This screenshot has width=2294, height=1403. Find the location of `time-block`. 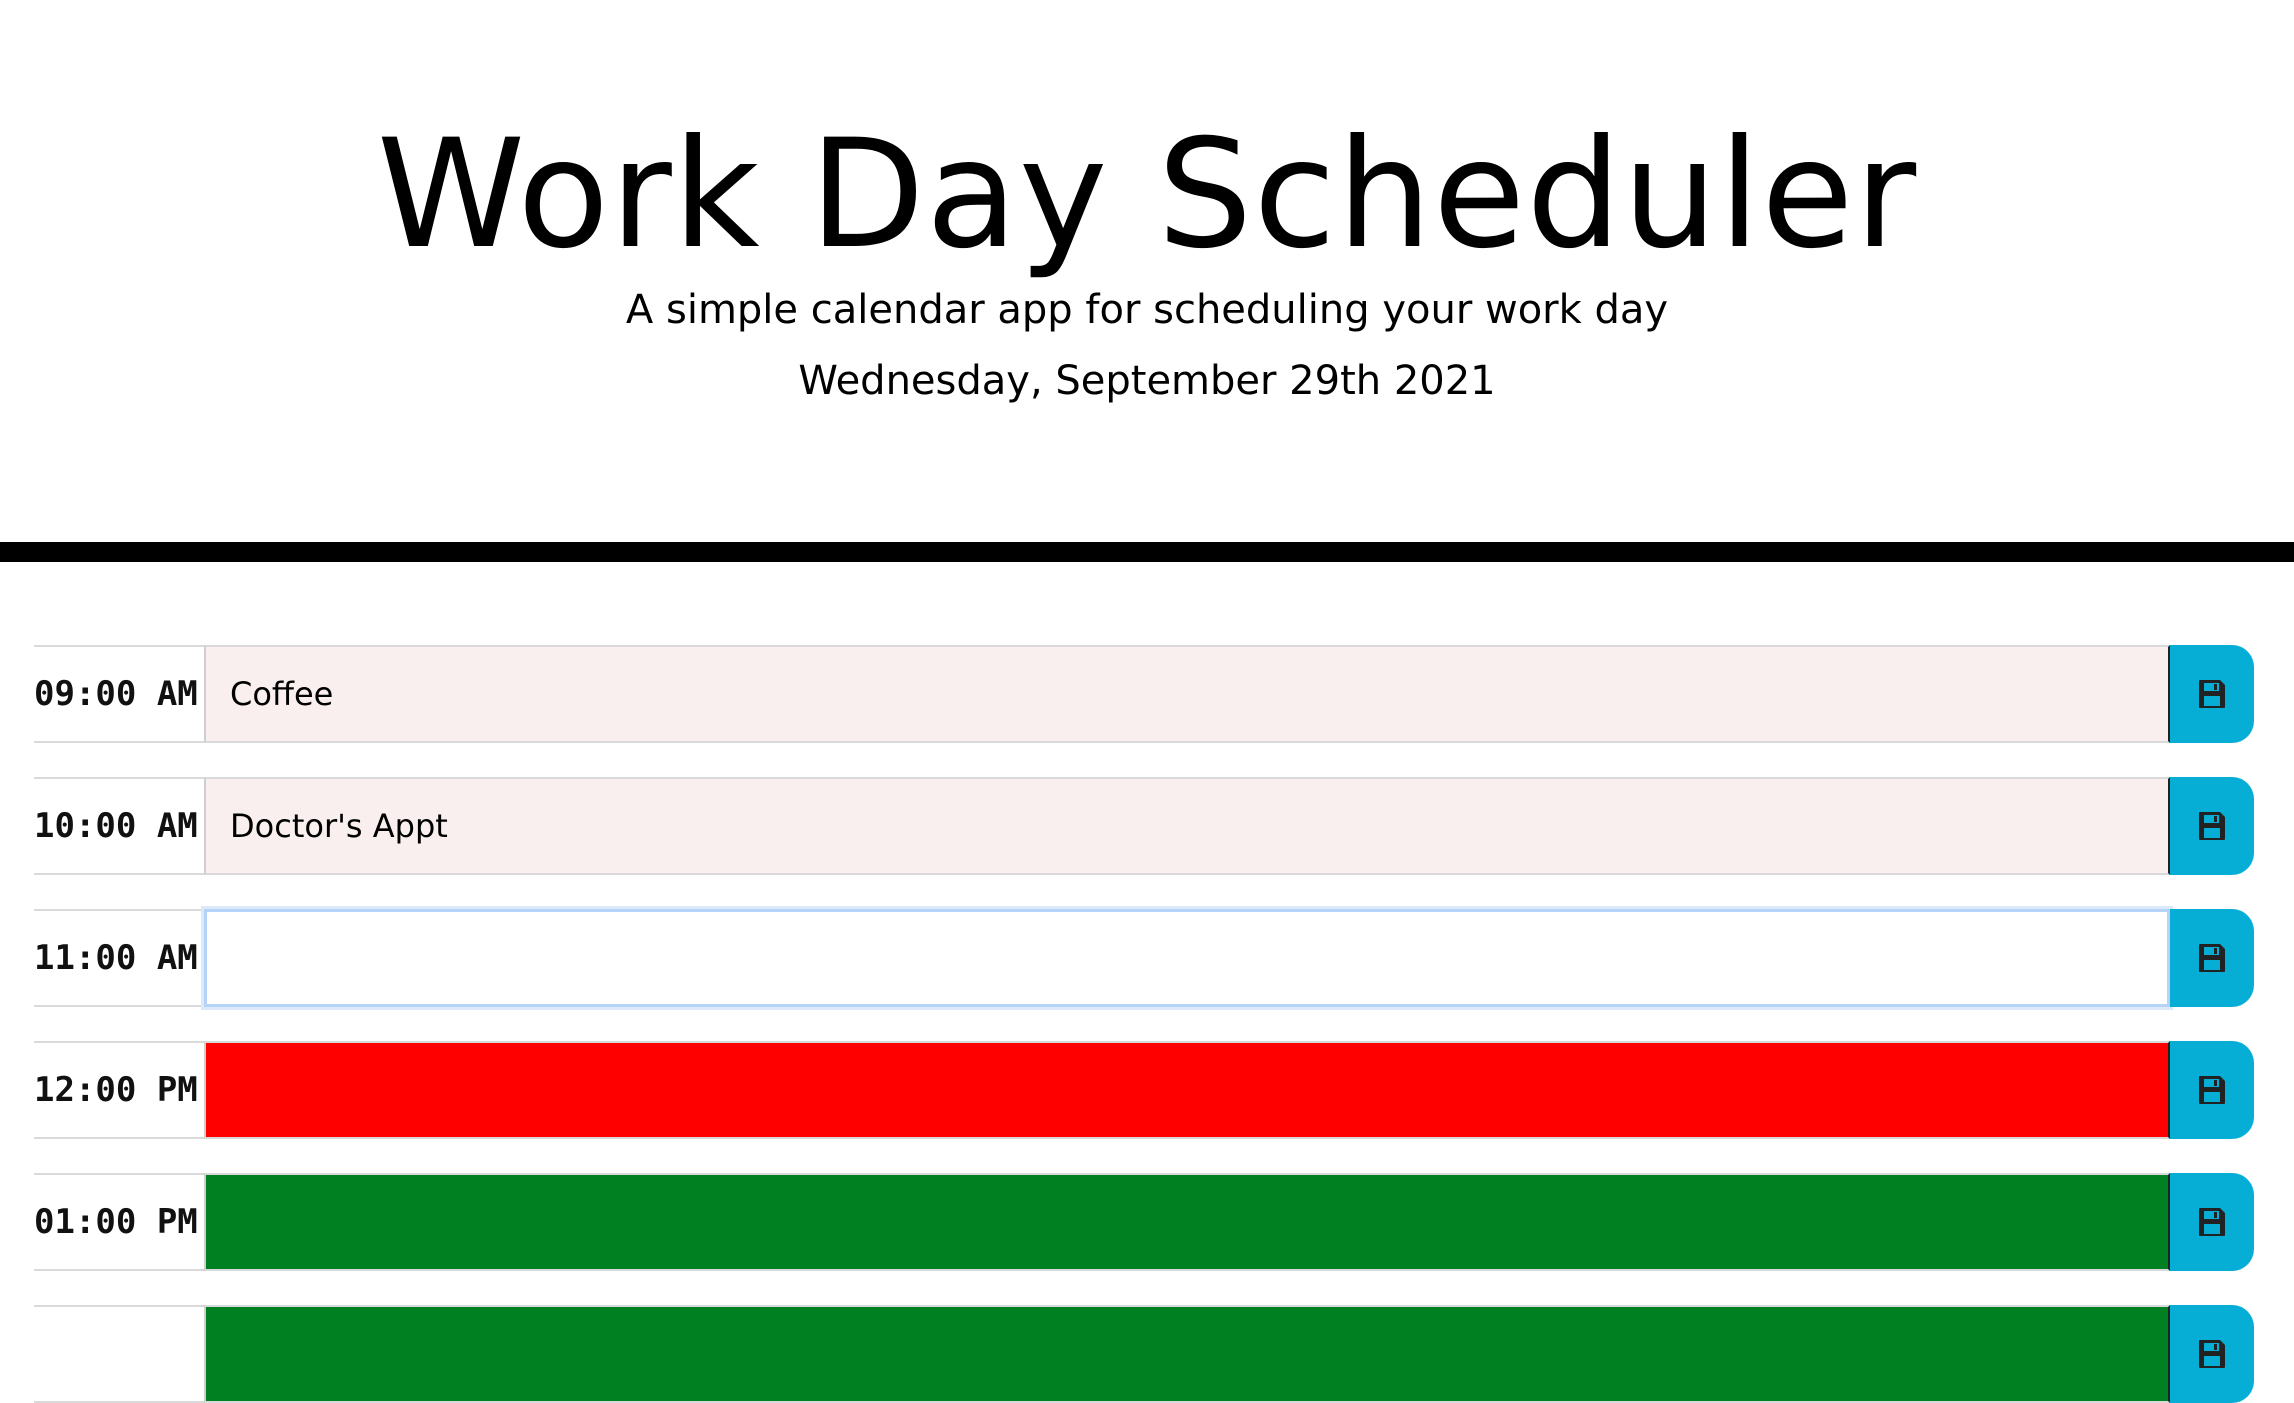

time-block is located at coordinates (1144, 1354).